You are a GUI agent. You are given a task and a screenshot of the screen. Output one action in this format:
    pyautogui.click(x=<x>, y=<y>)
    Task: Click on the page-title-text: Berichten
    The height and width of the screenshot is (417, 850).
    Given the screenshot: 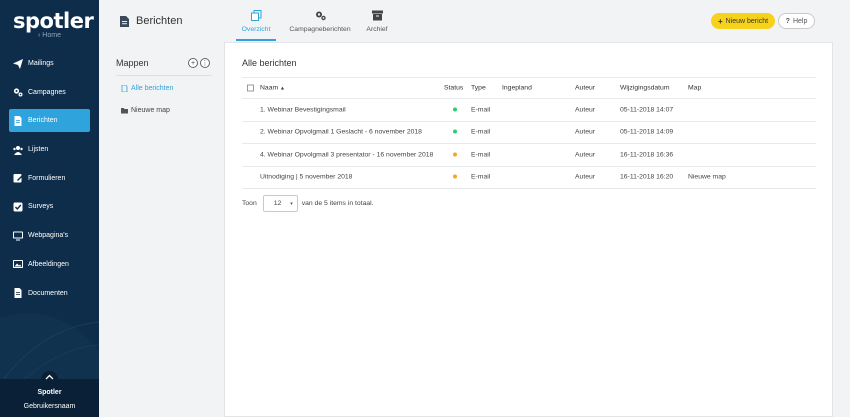 What is the action you would take?
    pyautogui.click(x=159, y=21)
    